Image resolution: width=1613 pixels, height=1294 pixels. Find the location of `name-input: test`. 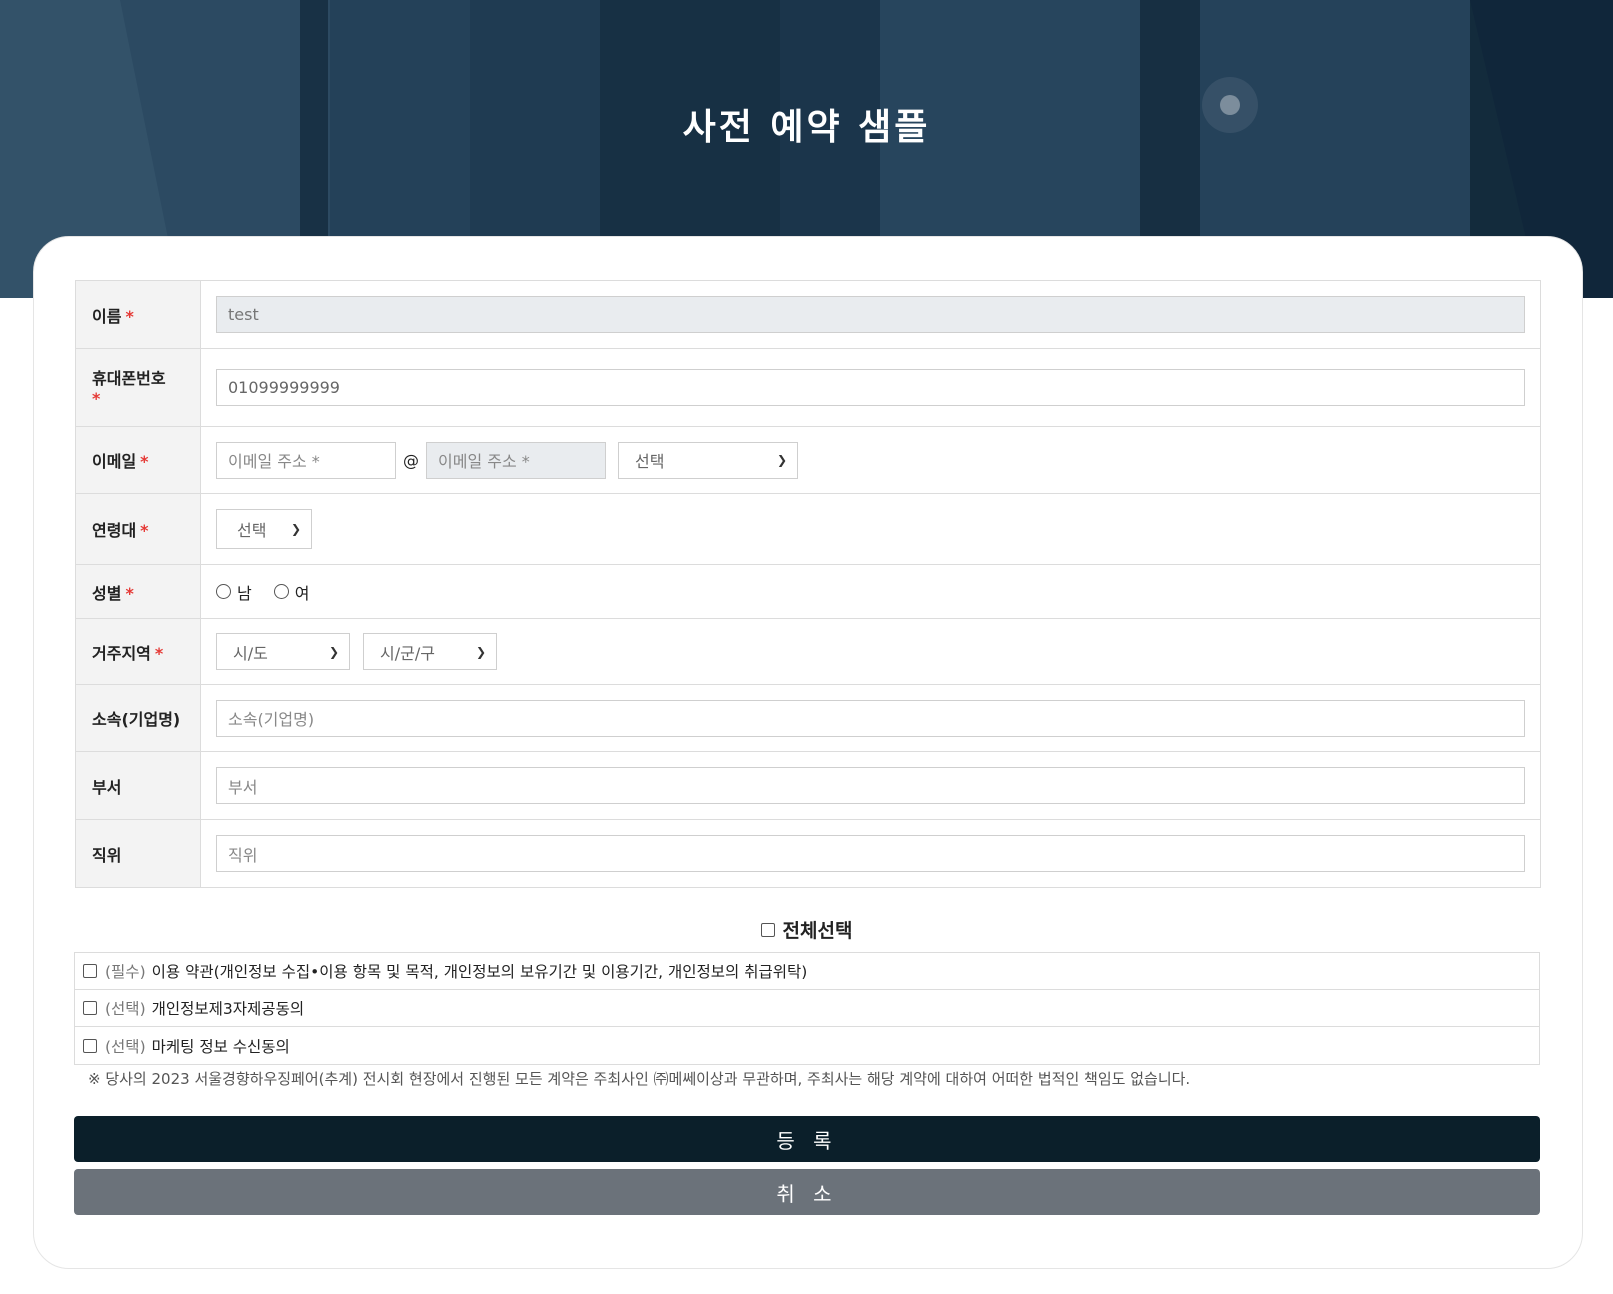

name-input: test is located at coordinates (870, 314).